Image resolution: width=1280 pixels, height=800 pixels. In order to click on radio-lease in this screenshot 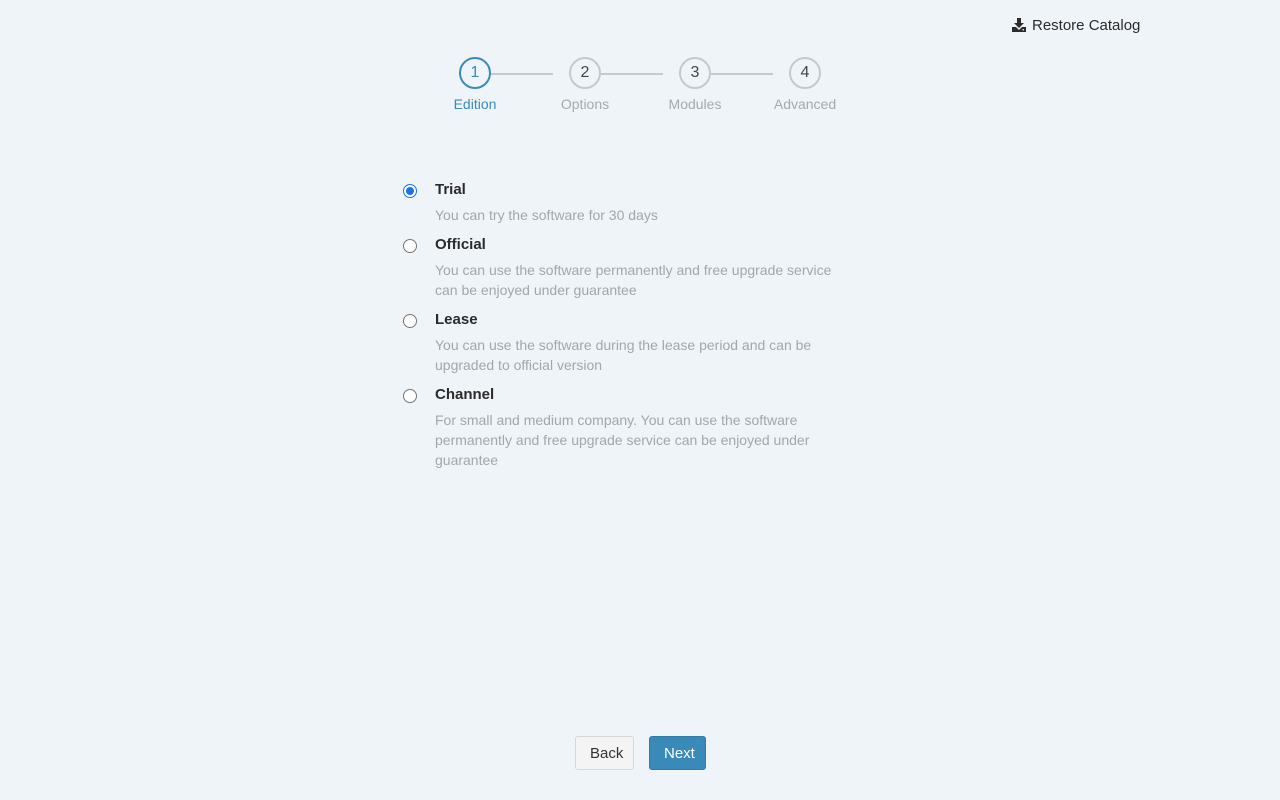, I will do `click(410, 321)`.